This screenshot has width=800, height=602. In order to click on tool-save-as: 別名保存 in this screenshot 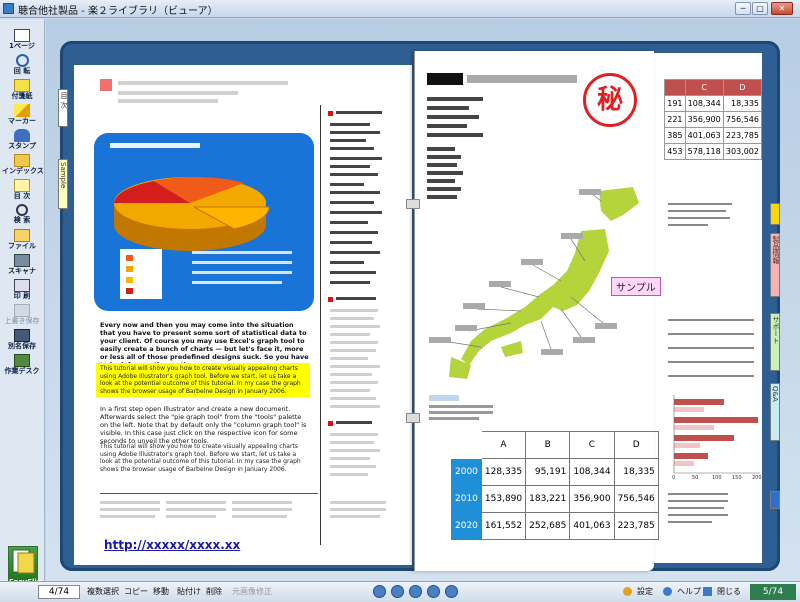, I will do `click(22, 341)`.